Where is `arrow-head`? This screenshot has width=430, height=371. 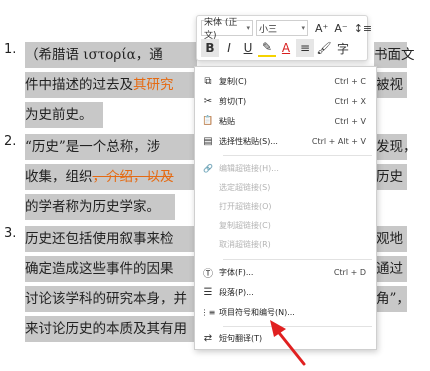 arrow-head is located at coordinates (278, 328).